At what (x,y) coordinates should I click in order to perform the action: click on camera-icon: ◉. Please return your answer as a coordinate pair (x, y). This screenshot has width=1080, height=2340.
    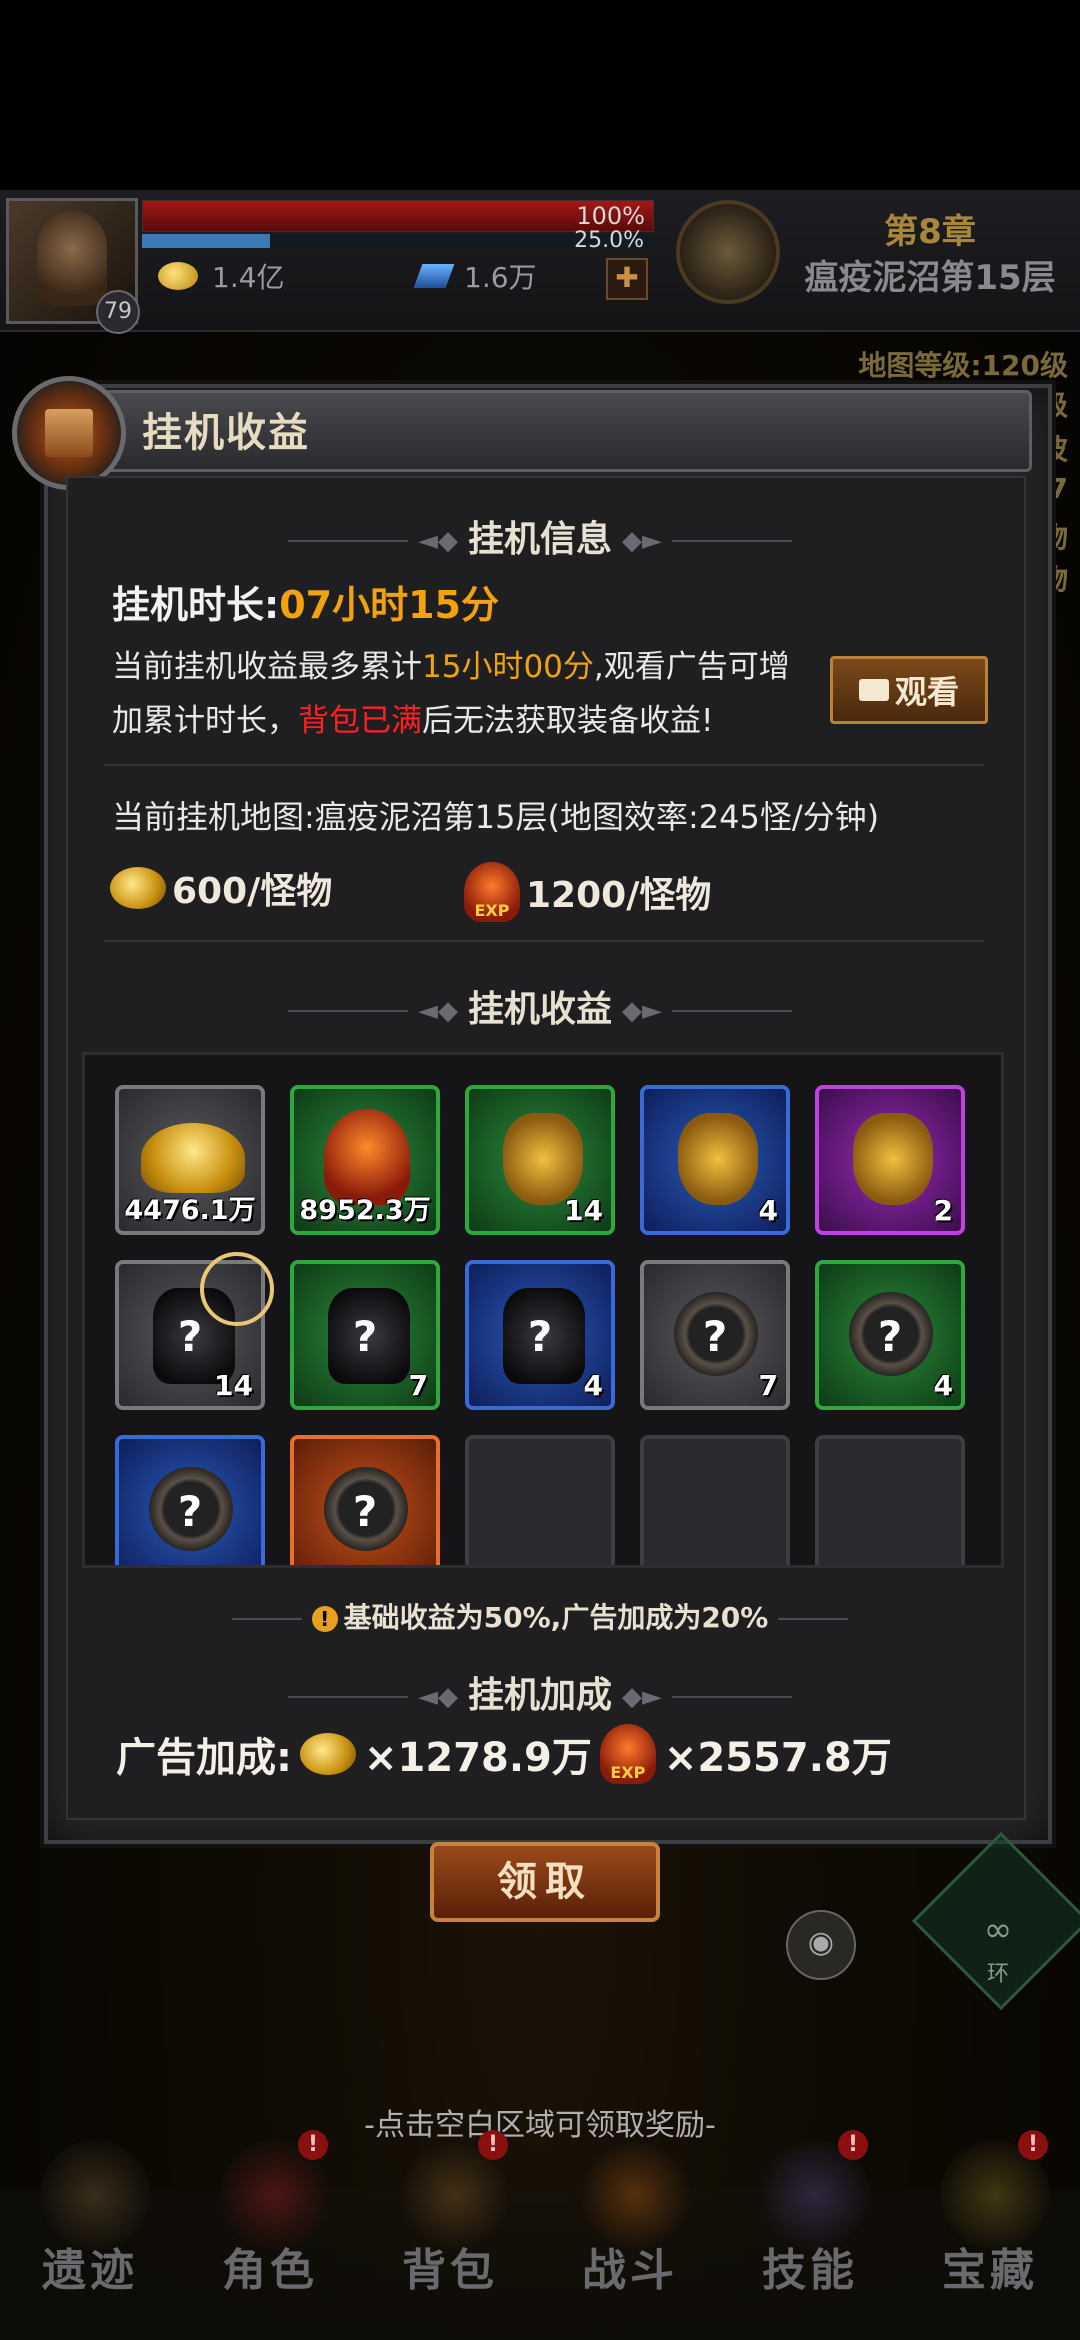
    Looking at the image, I should click on (821, 1945).